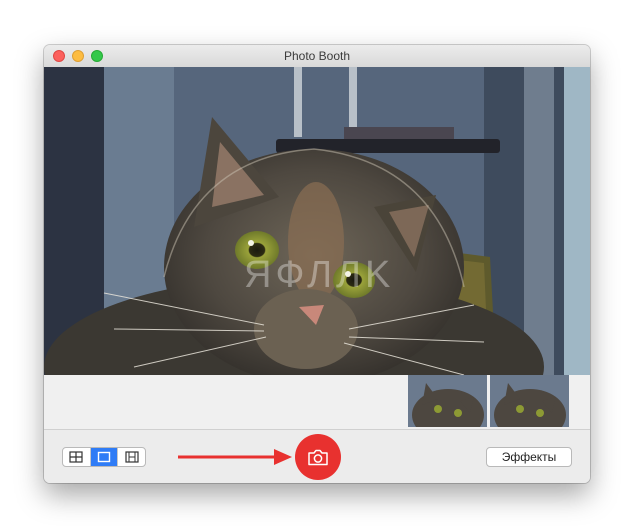 This screenshot has width=640, height=529. I want to click on take-photo-button, so click(318, 457).